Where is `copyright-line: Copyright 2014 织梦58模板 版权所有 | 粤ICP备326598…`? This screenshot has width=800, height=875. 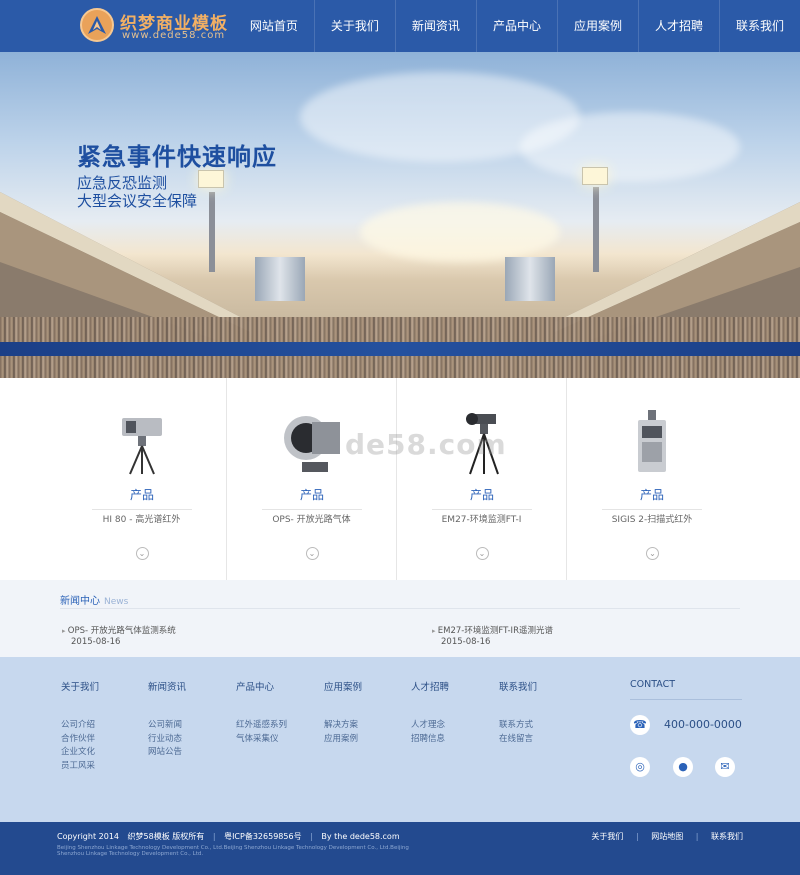 copyright-line: Copyright 2014 织梦58模板 版权所有 | 粤ICP备326598… is located at coordinates (228, 836).